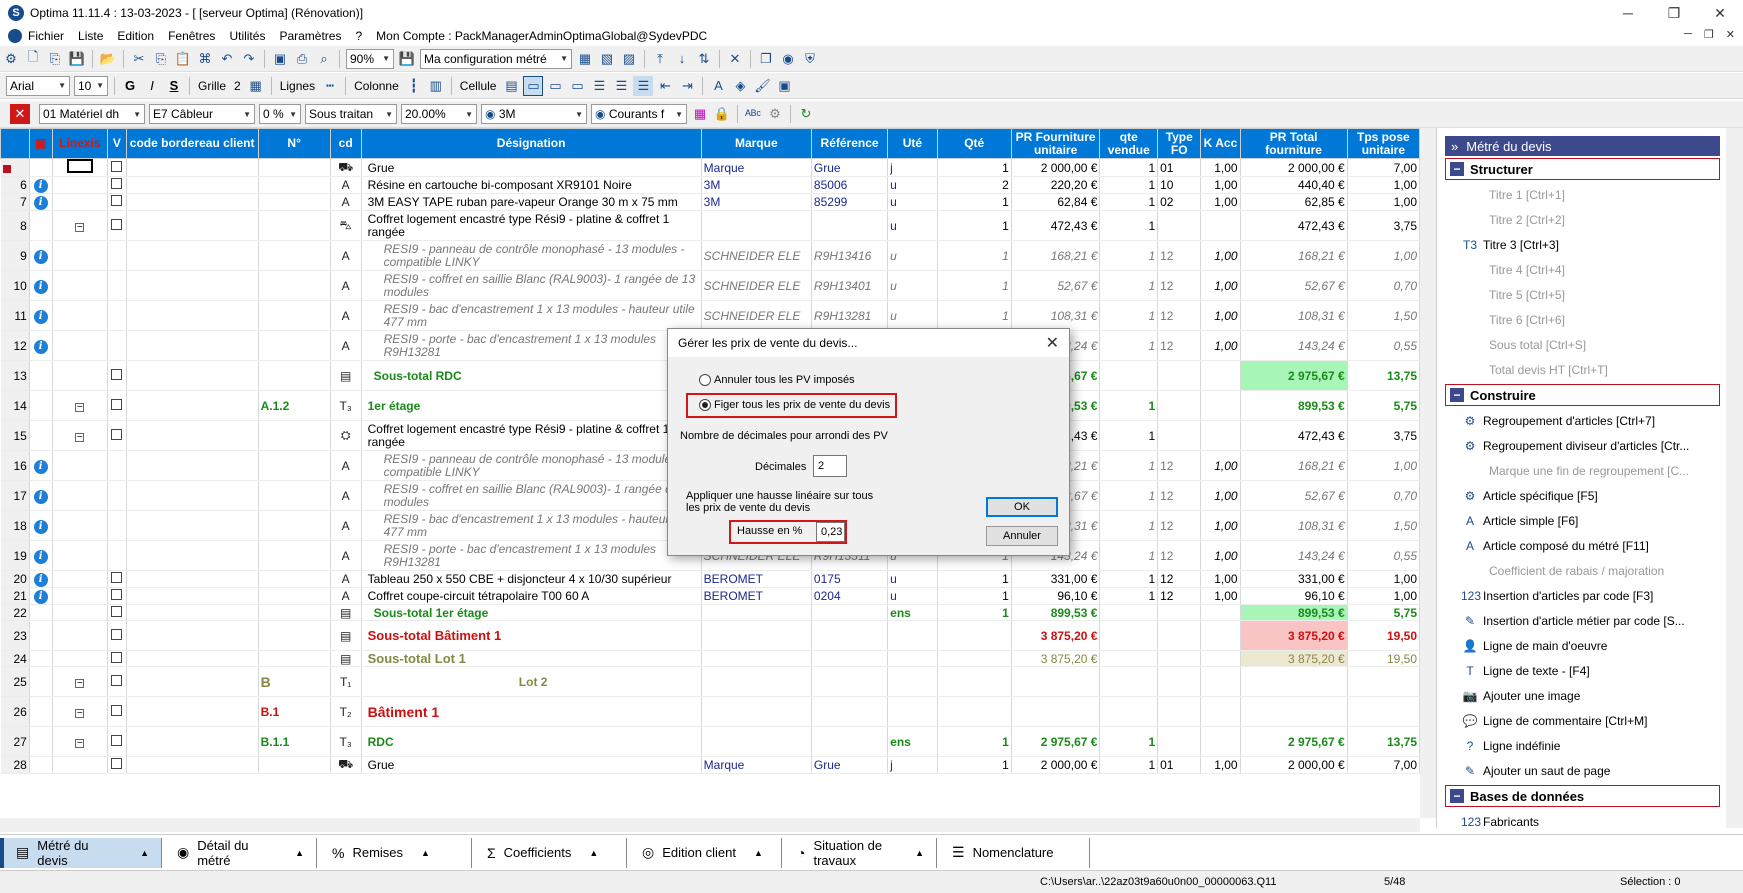  Describe the element at coordinates (40, 143) in the screenshot. I see `header-pdf: ▣` at that location.